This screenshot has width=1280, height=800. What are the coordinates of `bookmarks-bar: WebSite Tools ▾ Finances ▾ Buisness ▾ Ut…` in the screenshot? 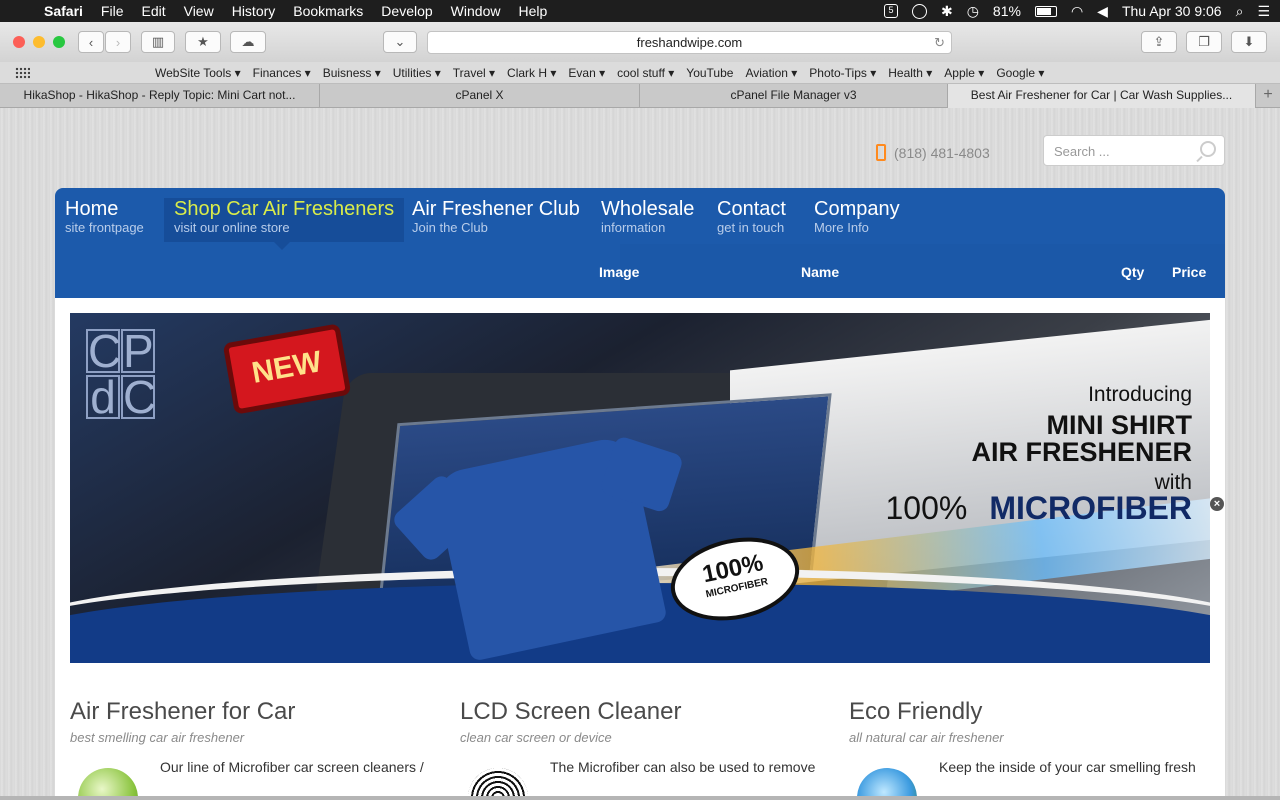 It's located at (640, 73).